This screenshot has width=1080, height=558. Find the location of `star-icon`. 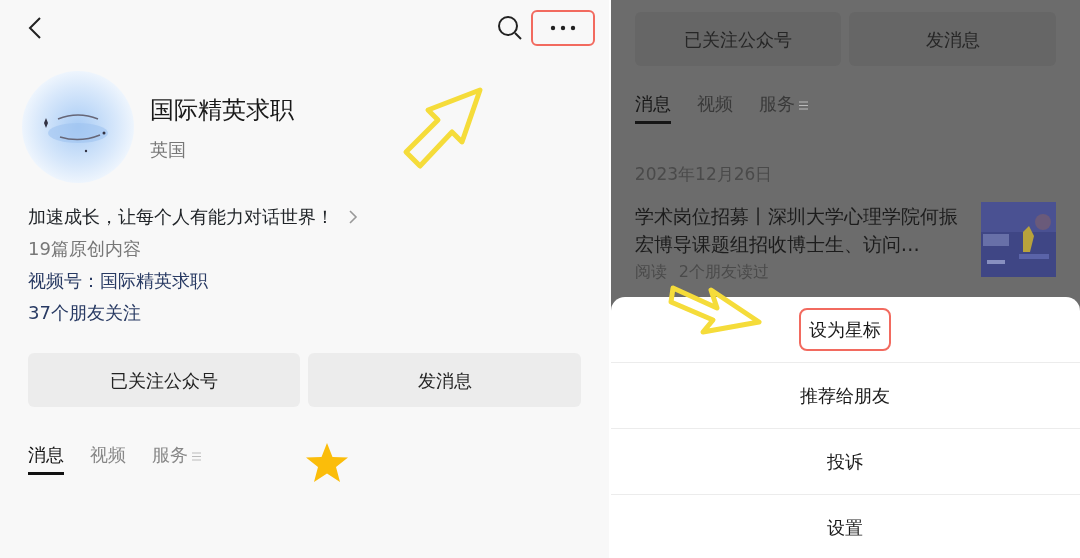

star-icon is located at coordinates (327, 463).